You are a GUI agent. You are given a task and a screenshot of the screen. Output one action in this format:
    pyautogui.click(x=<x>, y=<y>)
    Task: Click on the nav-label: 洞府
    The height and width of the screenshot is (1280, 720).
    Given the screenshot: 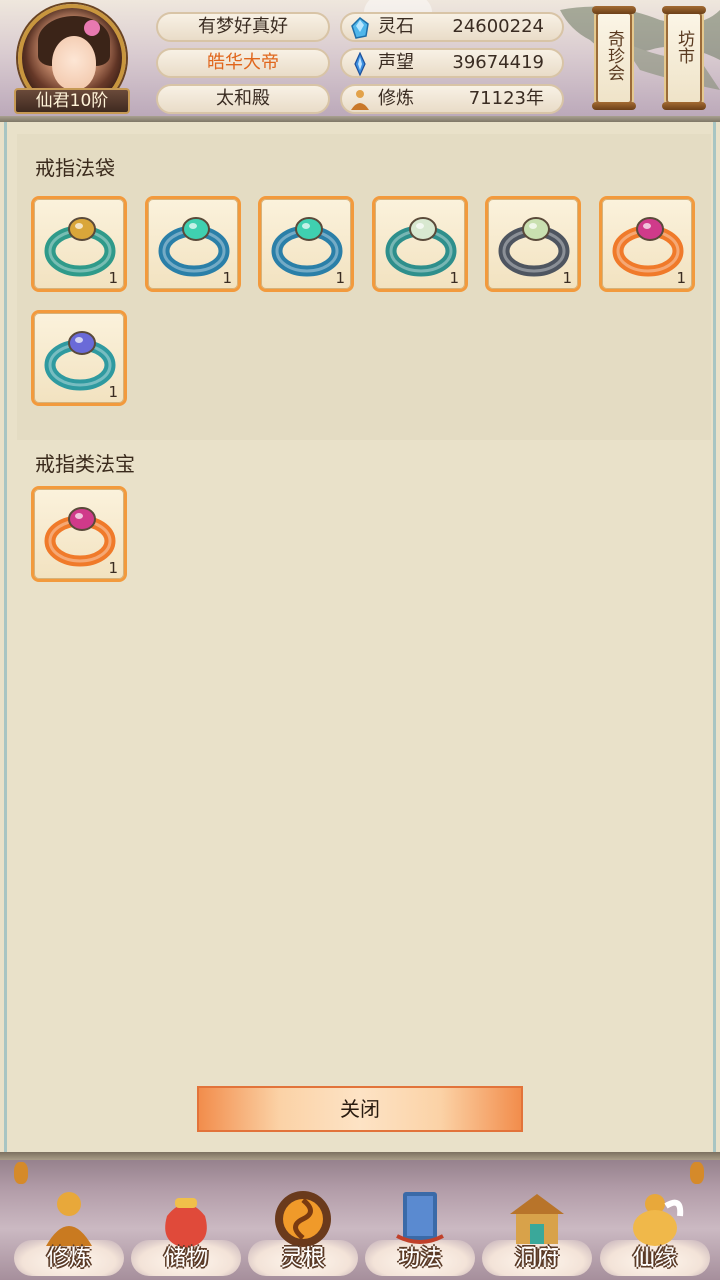 What is the action you would take?
    pyautogui.click(x=536, y=1258)
    